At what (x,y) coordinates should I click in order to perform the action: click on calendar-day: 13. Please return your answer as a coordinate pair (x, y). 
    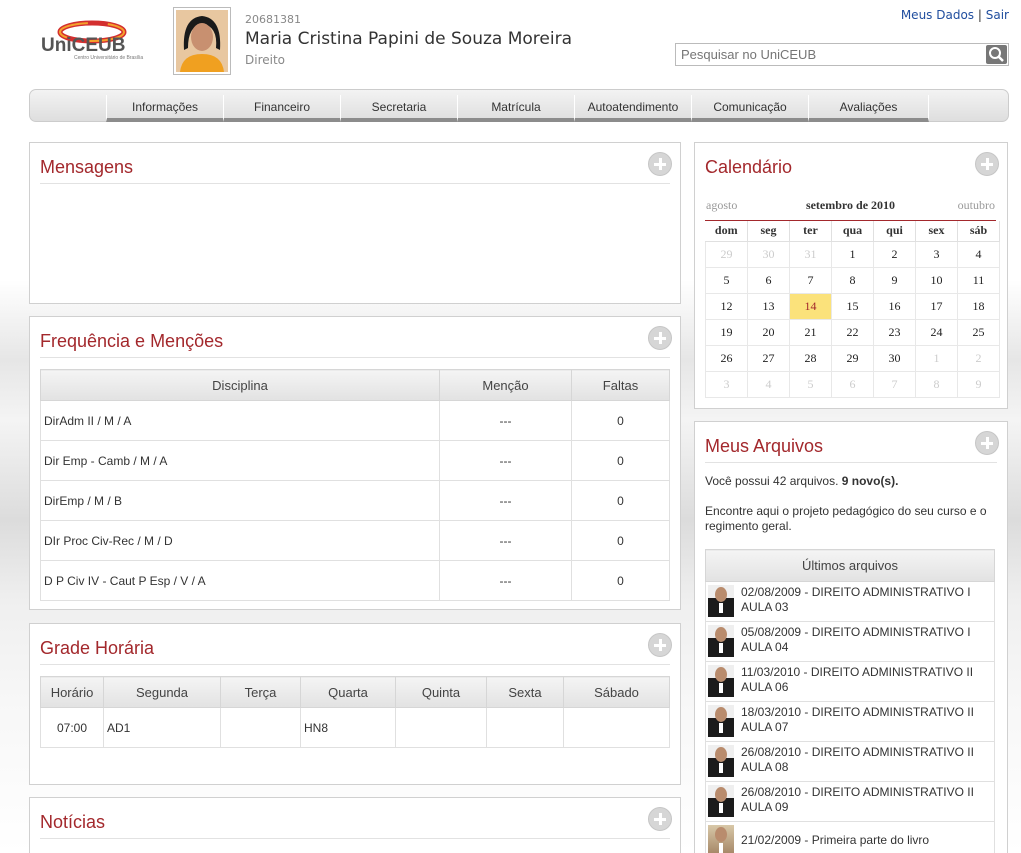
    Looking at the image, I should click on (768, 306).